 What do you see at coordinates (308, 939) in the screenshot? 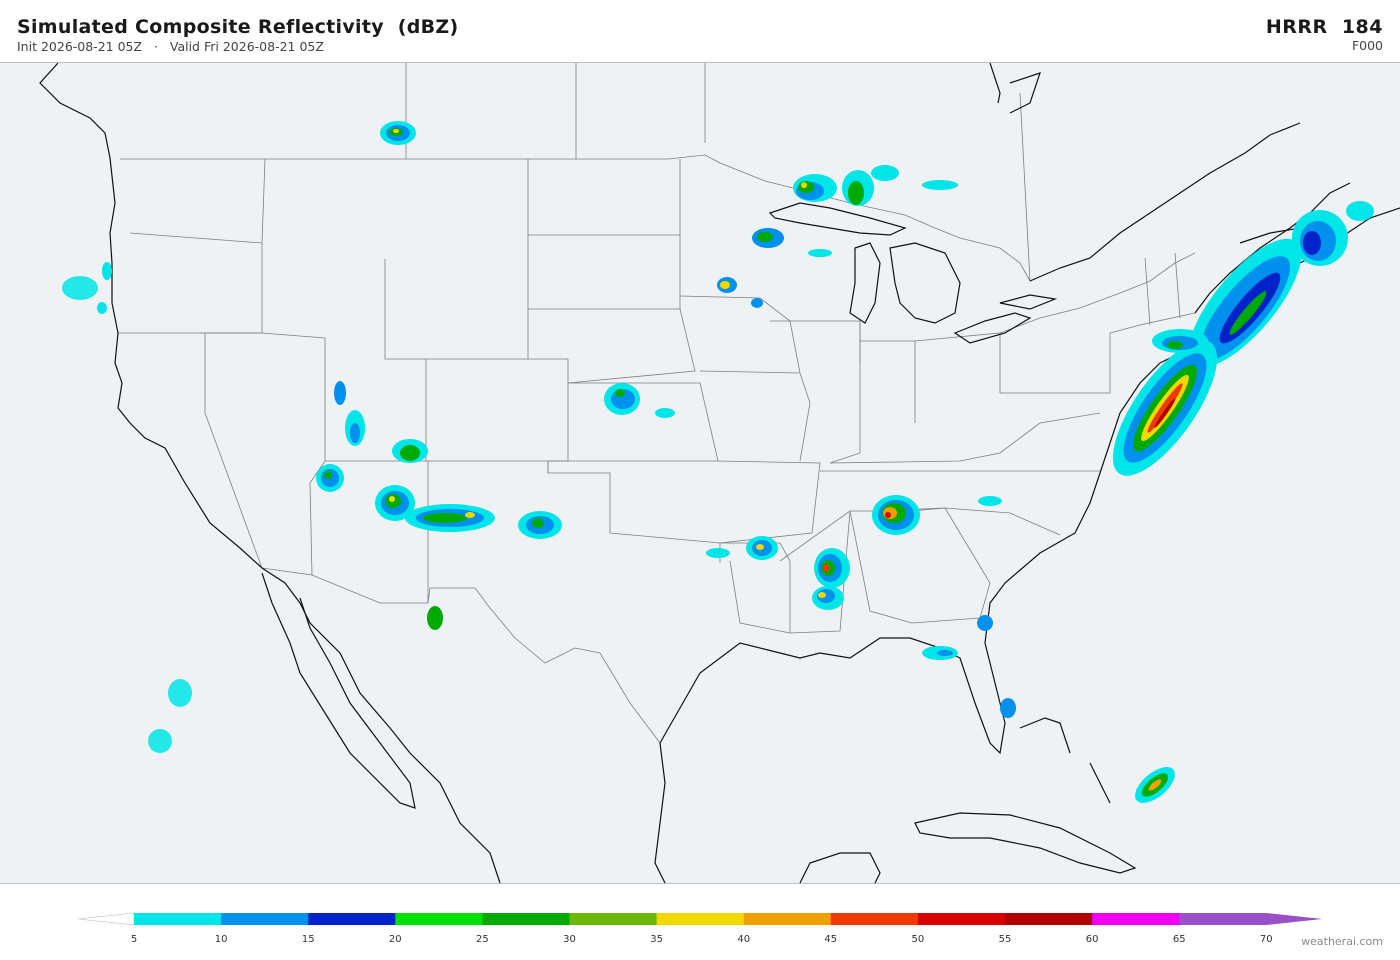
I see `scale-label-15: 15` at bounding box center [308, 939].